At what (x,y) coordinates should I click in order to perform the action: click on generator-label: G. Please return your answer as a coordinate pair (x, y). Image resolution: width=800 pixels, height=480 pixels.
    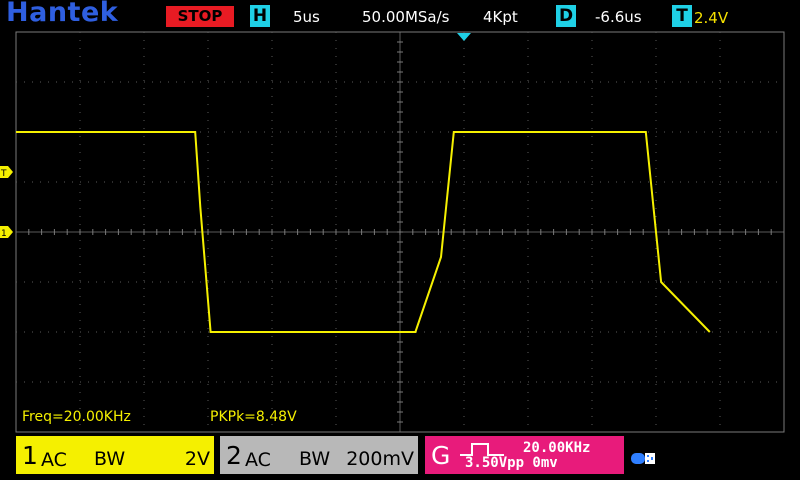
    Looking at the image, I should click on (441, 455).